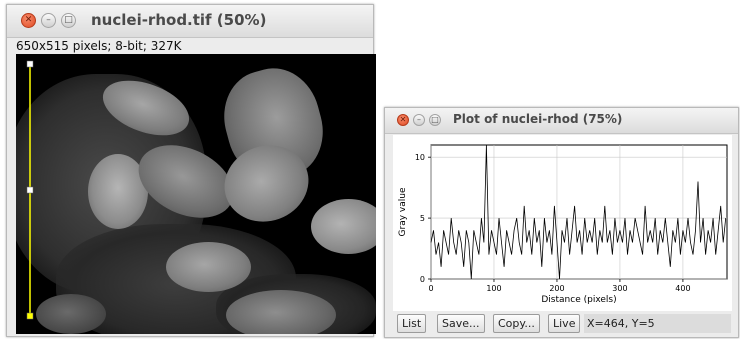 This screenshot has height=339, width=740. Describe the element at coordinates (430, 288) in the screenshot. I see `x-tick-label: 0` at that location.